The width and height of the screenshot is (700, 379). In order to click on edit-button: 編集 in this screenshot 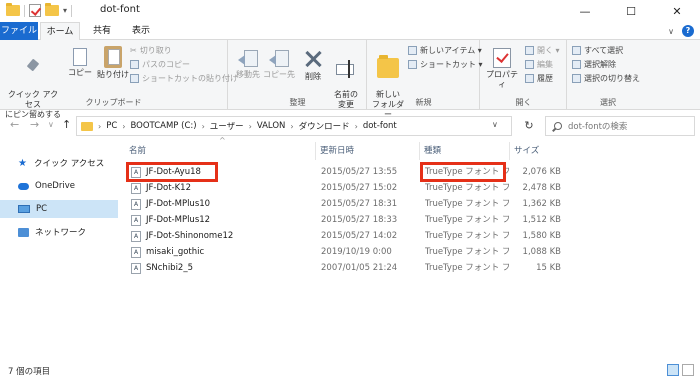, I will do `click(539, 64)`.